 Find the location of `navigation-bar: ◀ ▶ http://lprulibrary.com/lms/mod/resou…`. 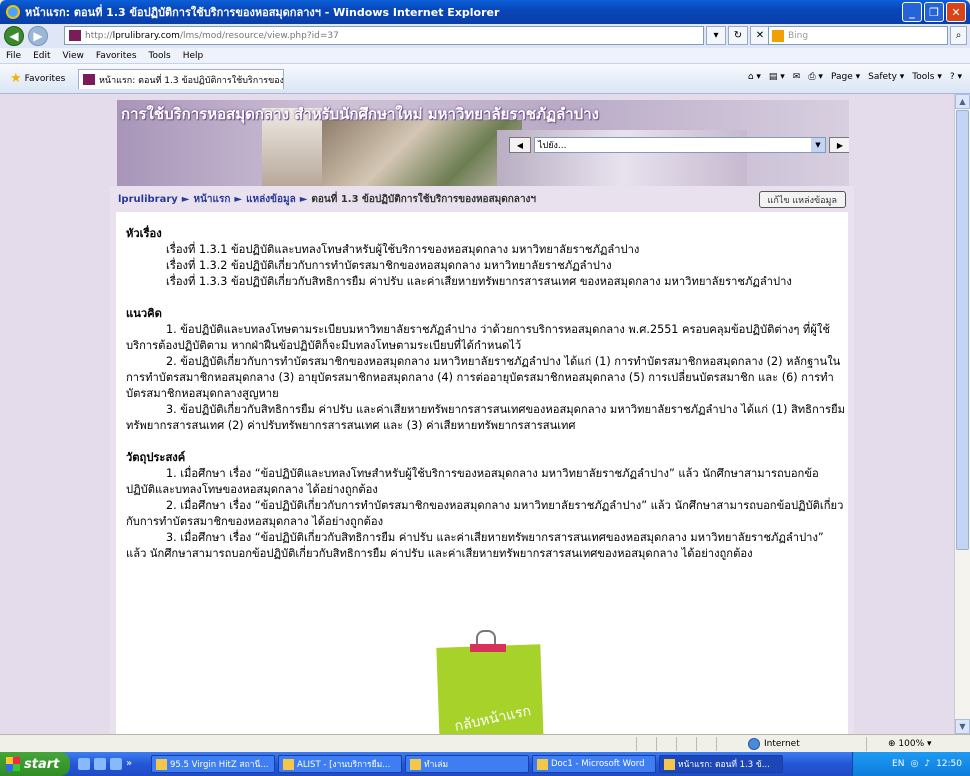

navigation-bar: ◀ ▶ http://lprulibrary.com/lms/mod/resou… is located at coordinates (485, 36).